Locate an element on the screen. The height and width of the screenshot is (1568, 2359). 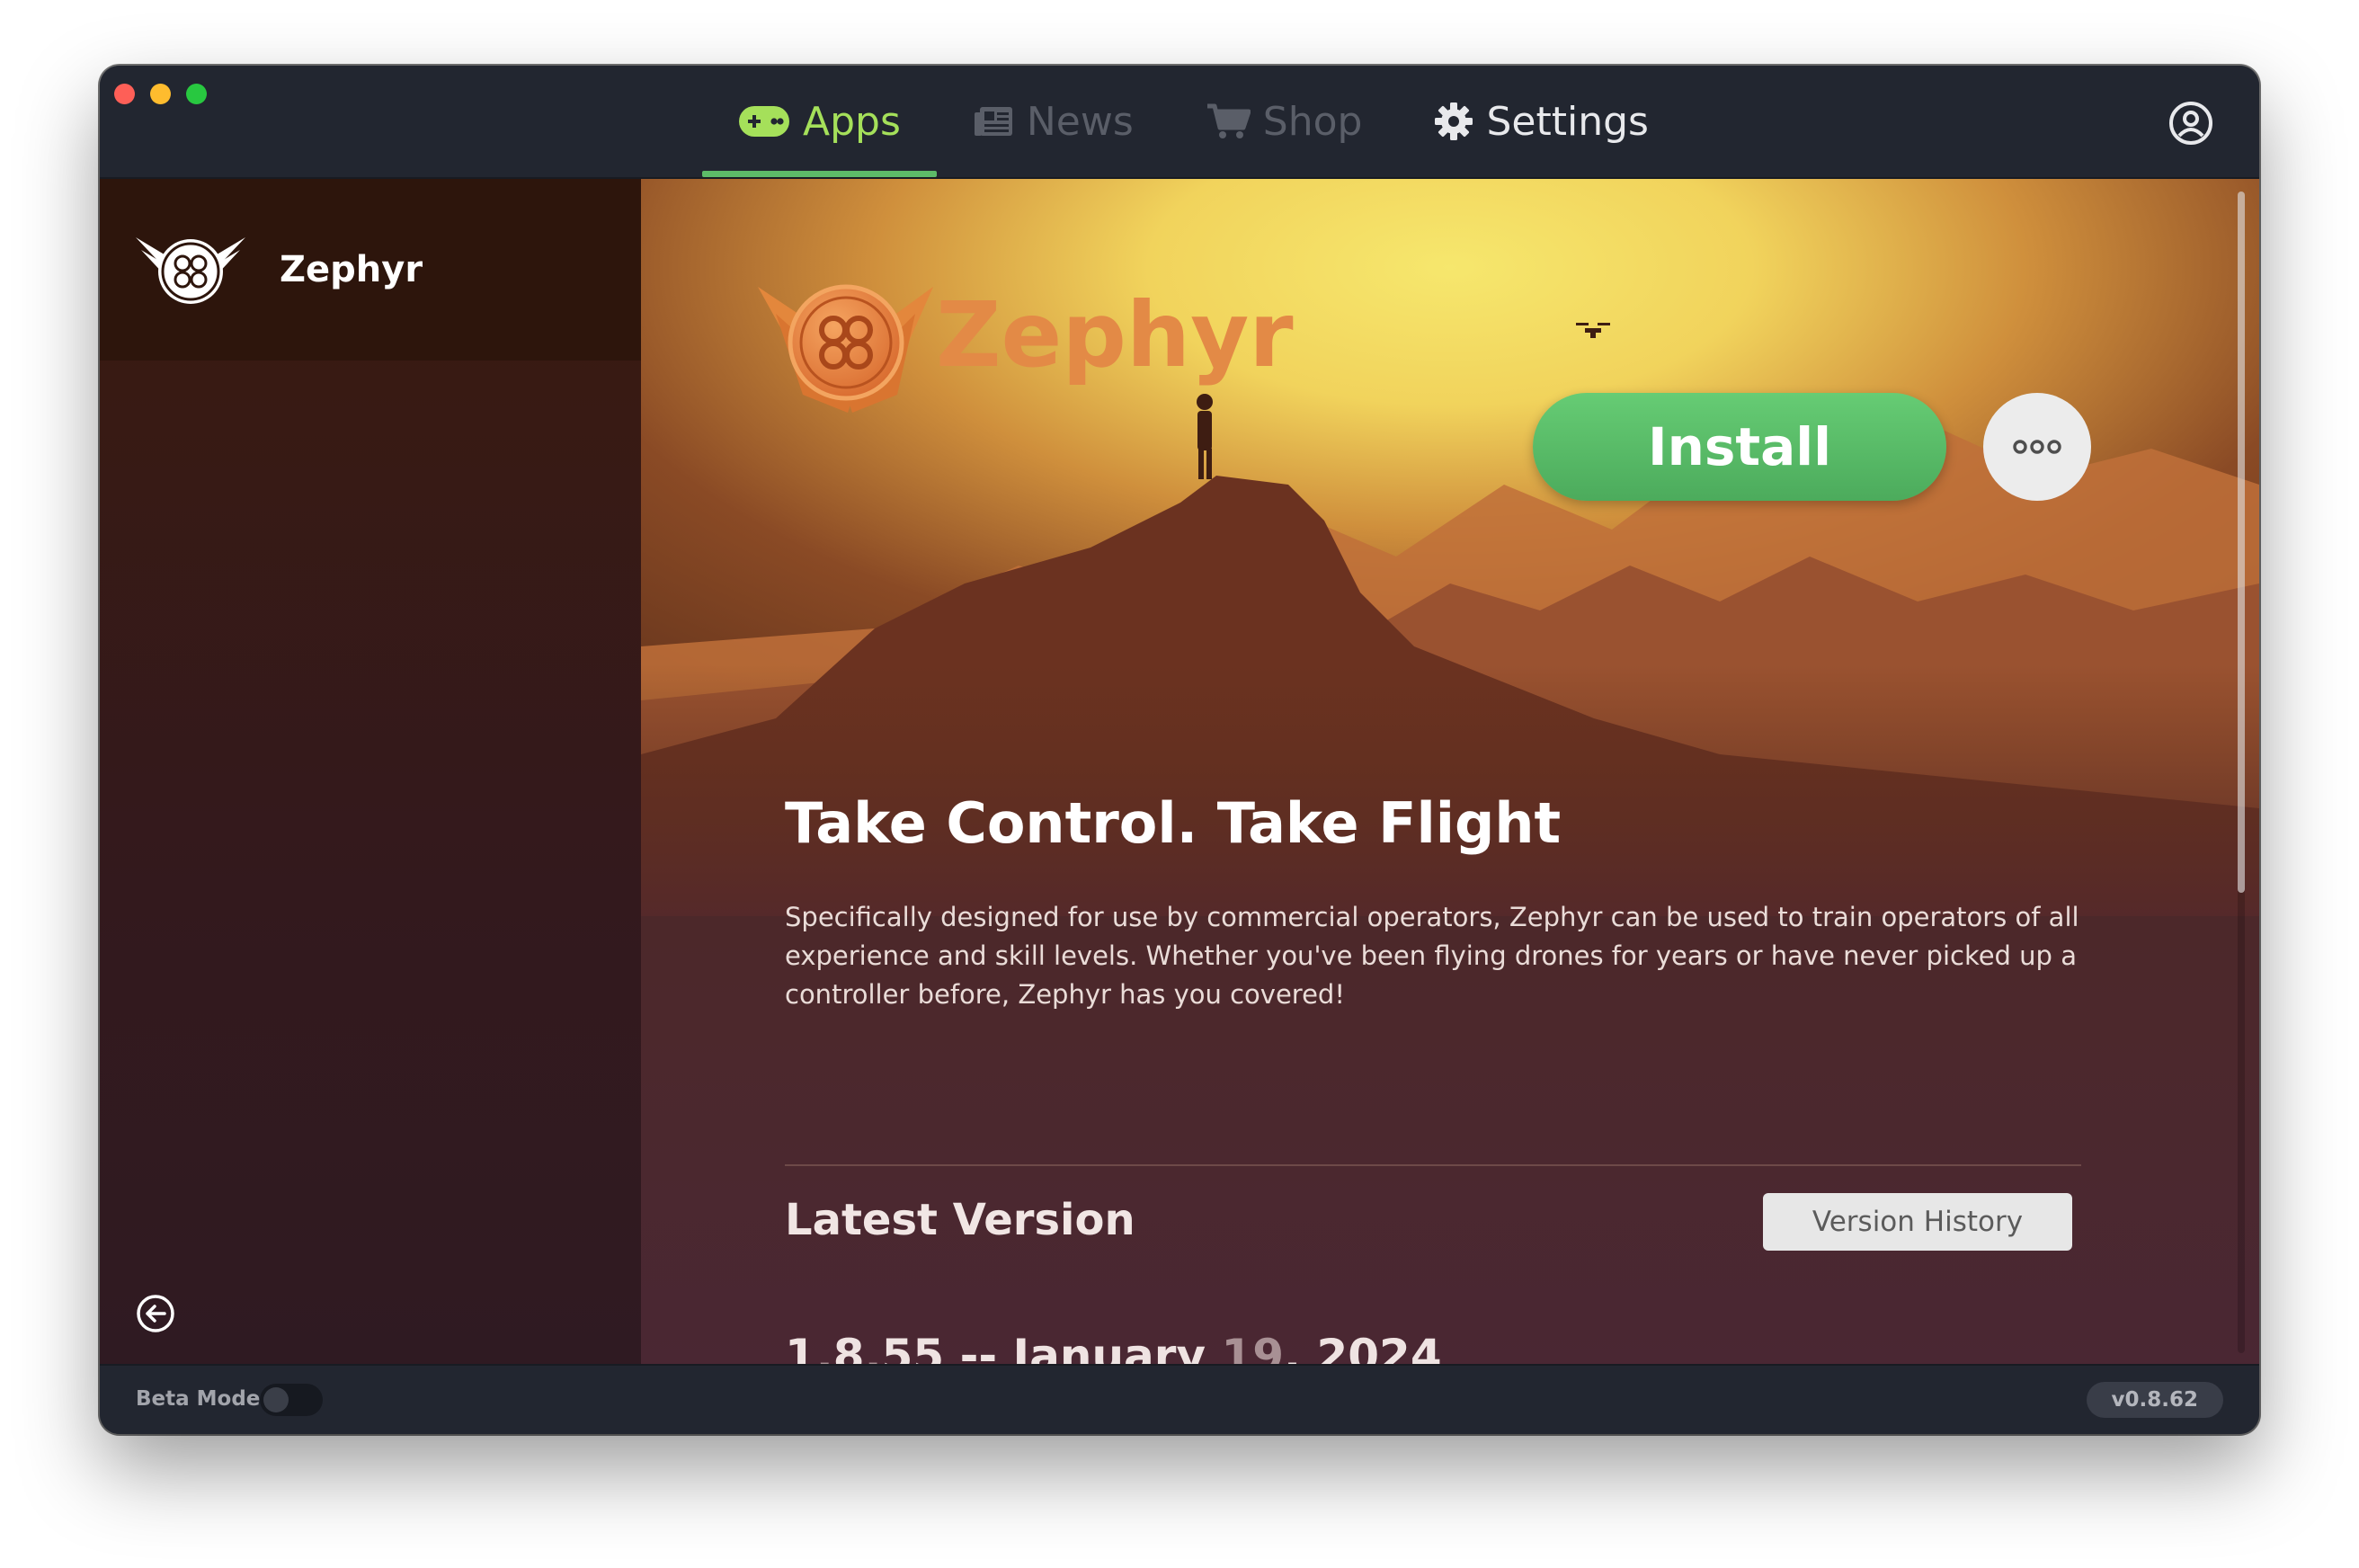
title-bar: Apps News Shop Settings is located at coordinates (1179, 122).